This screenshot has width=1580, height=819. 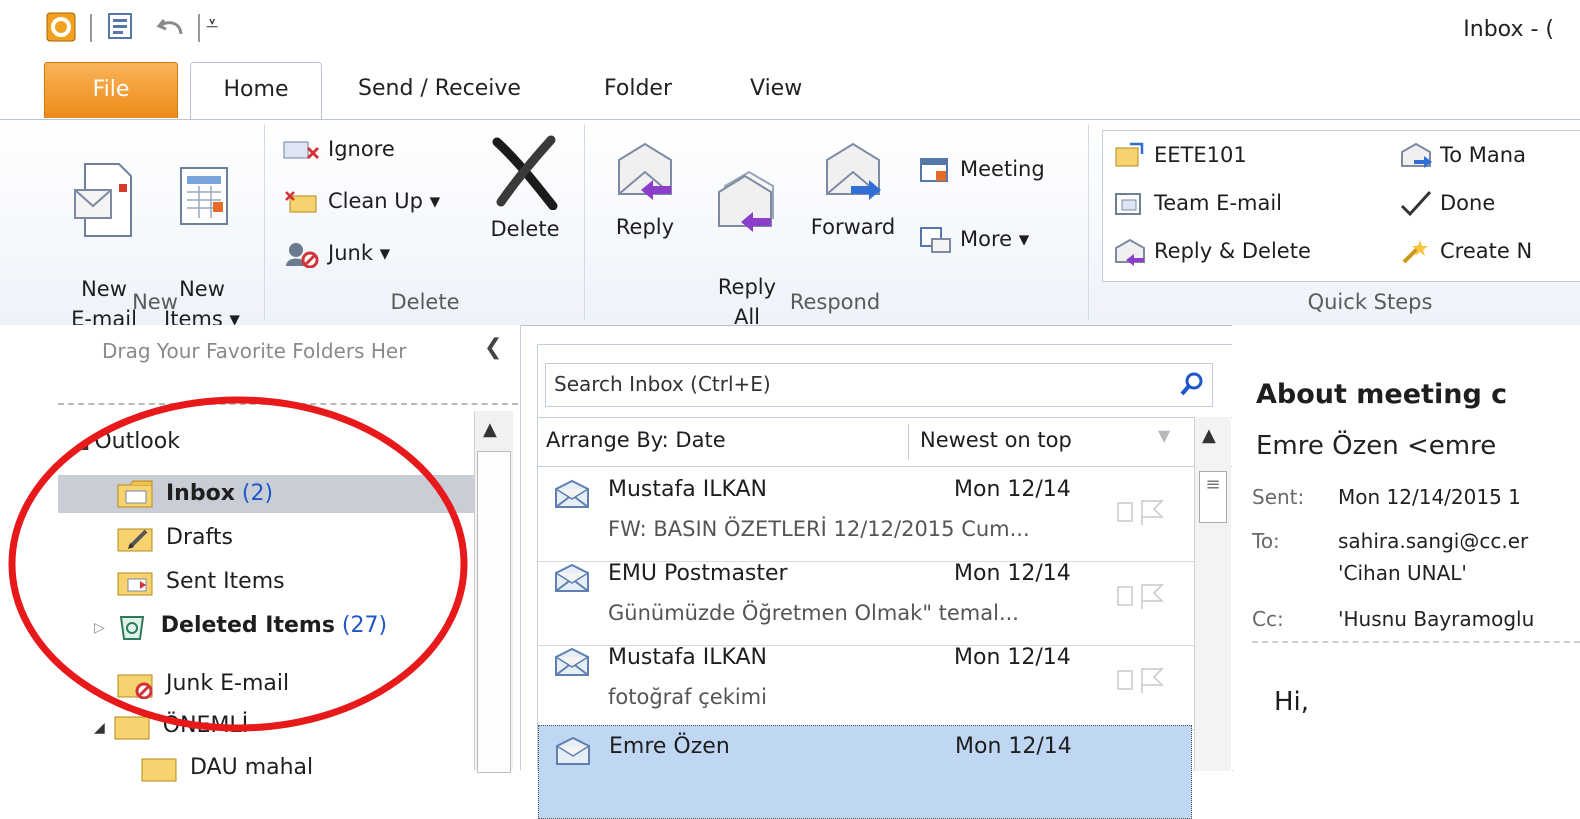 What do you see at coordinates (1211, 251) in the screenshot?
I see `quick-step-reply-delete: Reply & Delete` at bounding box center [1211, 251].